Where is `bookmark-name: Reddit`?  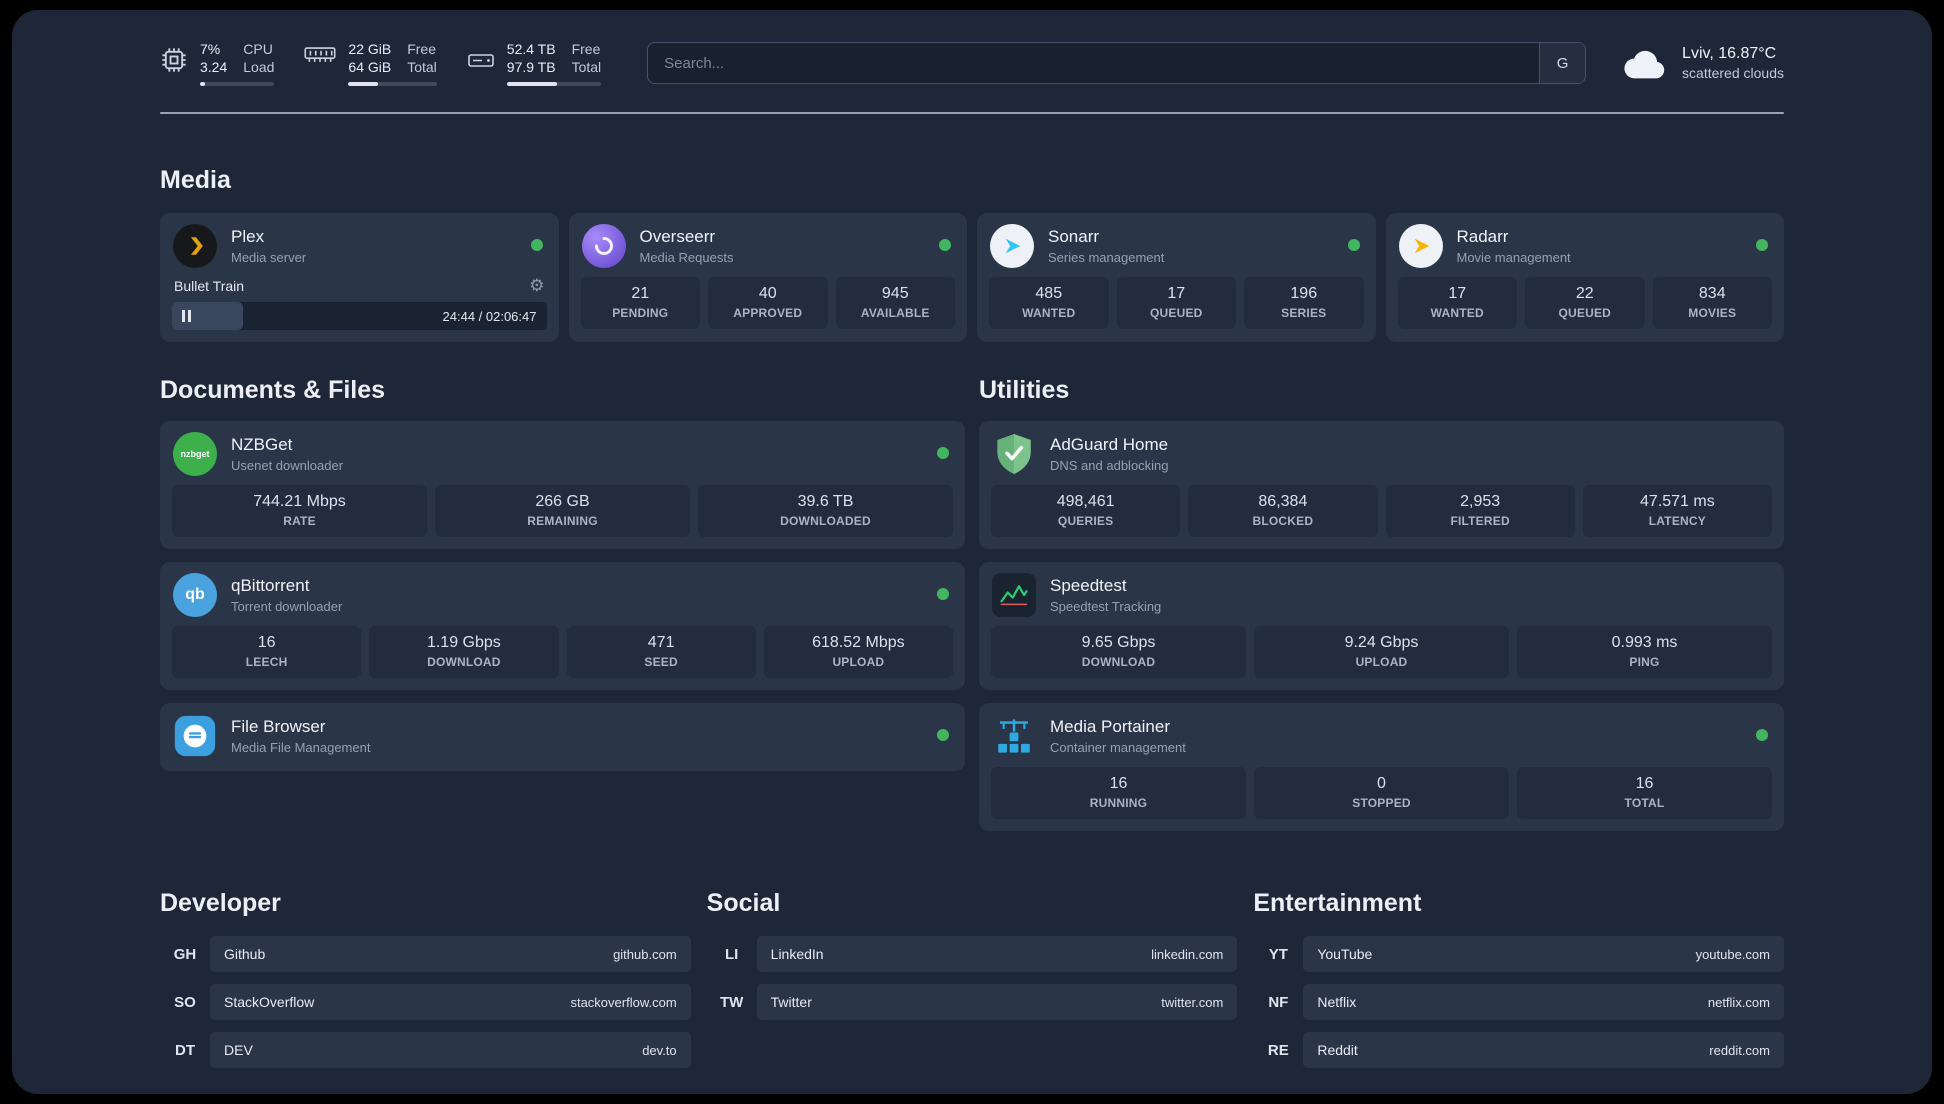 bookmark-name: Reddit is located at coordinates (1337, 1050).